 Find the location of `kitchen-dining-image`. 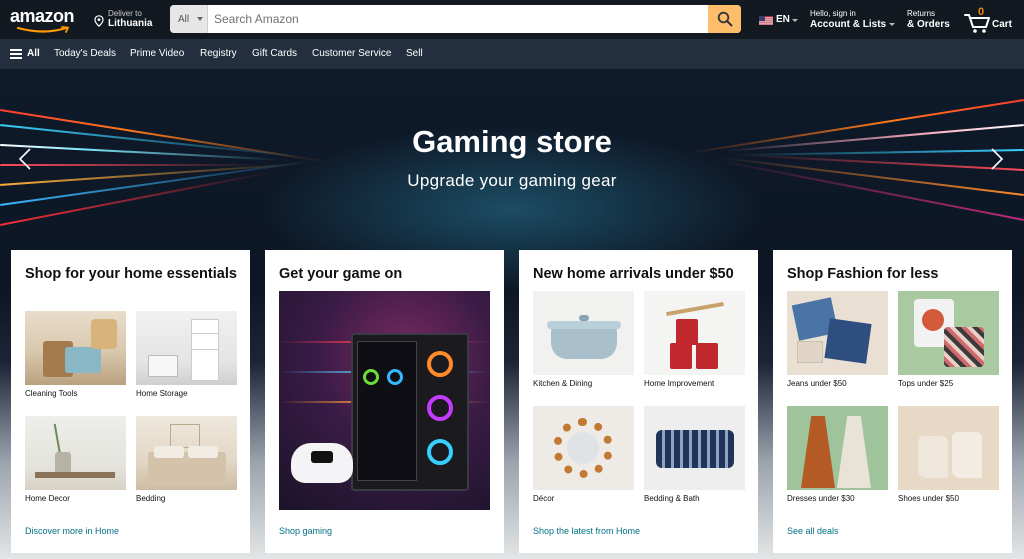

kitchen-dining-image is located at coordinates (583, 333).